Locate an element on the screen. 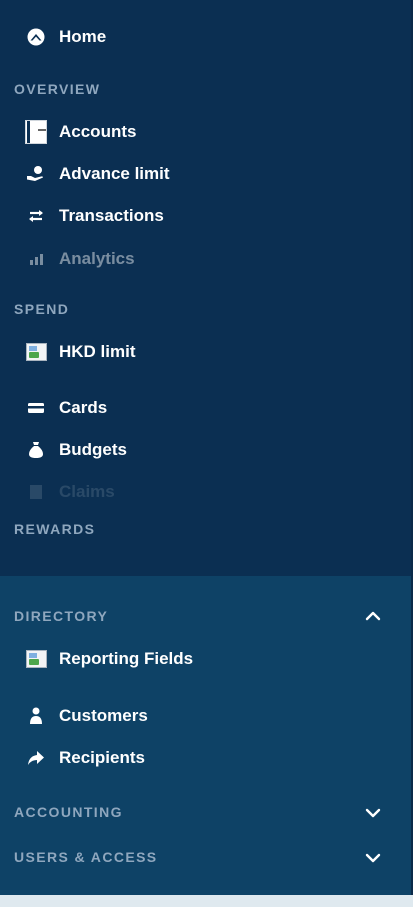 This screenshot has height=907, width=413. sidebar-item-analytics: Analytics is located at coordinates (100, 259).